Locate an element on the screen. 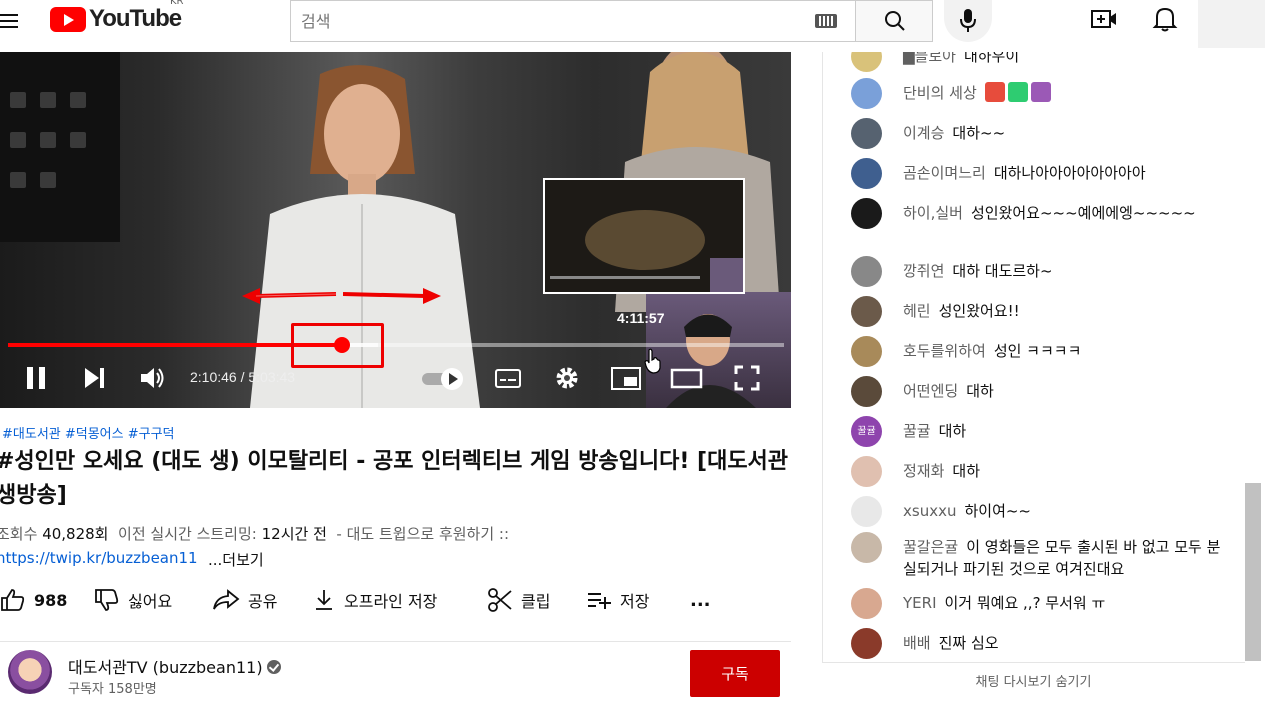  keyboard-icon is located at coordinates (826, 21).